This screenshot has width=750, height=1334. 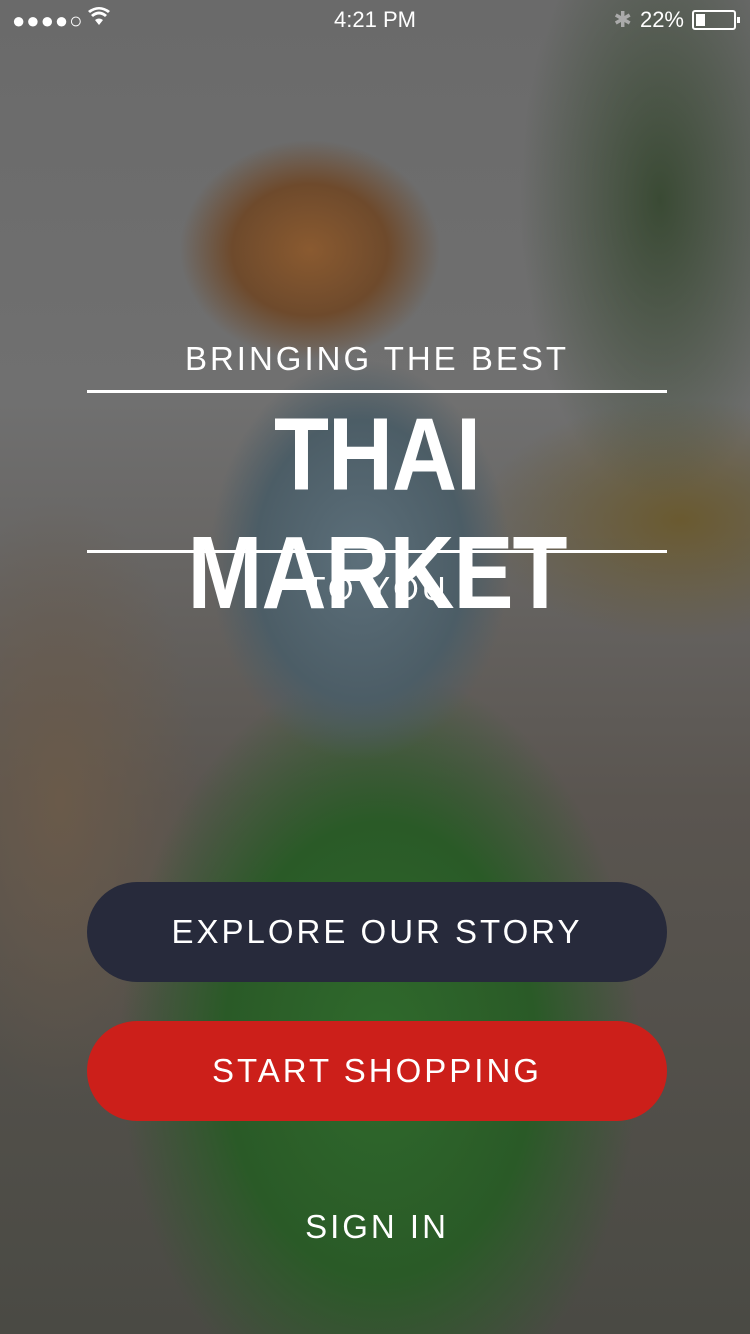 I want to click on explore-story-button: EXPLORE OUR STORY, so click(x=377, y=932).